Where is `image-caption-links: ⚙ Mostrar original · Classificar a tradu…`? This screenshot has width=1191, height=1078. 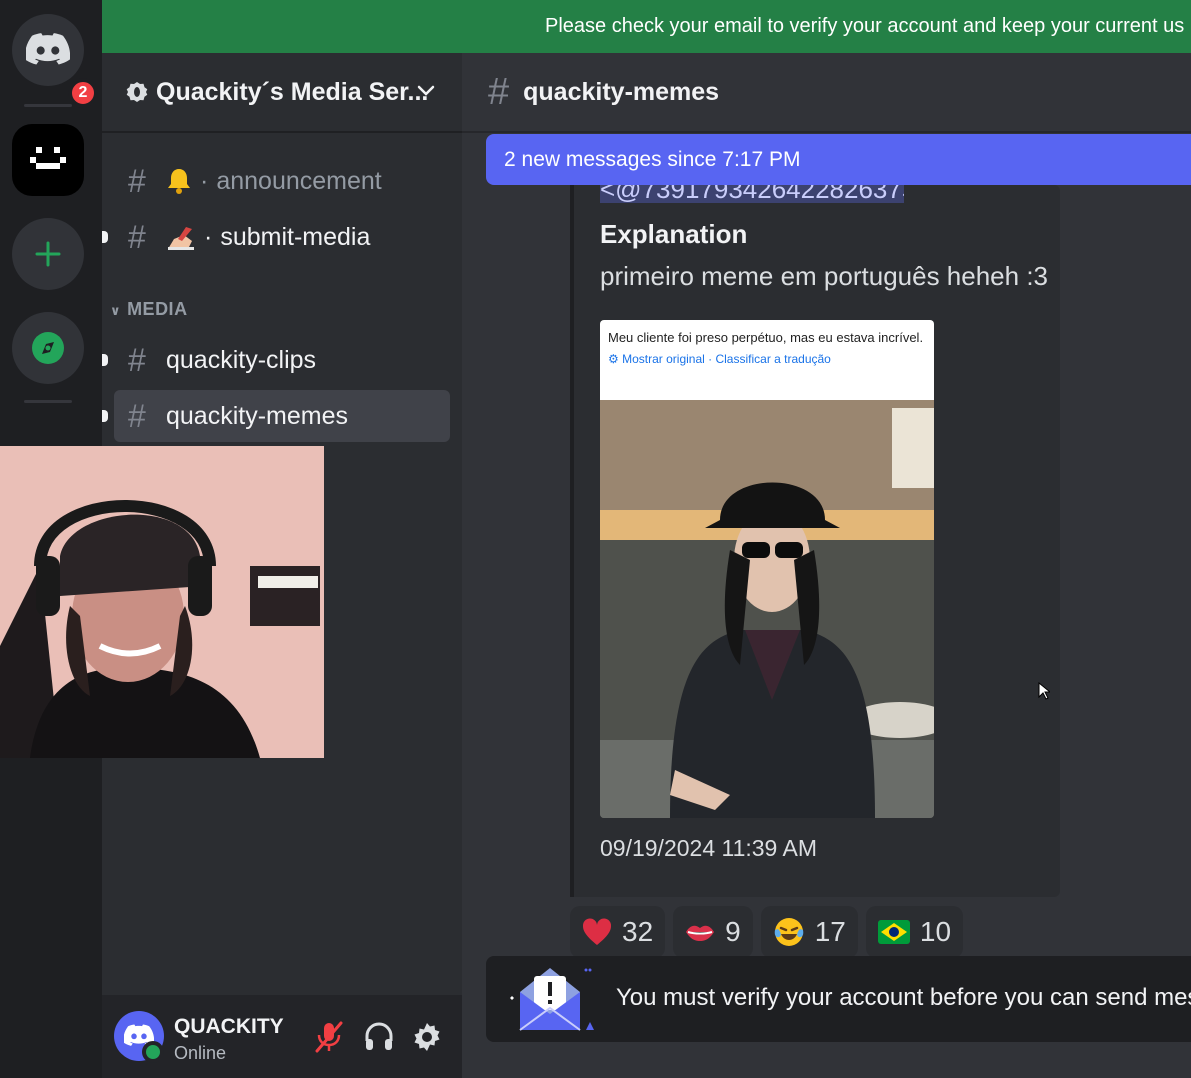
image-caption-links: ⚙ Mostrar original · Classificar a tradu… is located at coordinates (767, 359).